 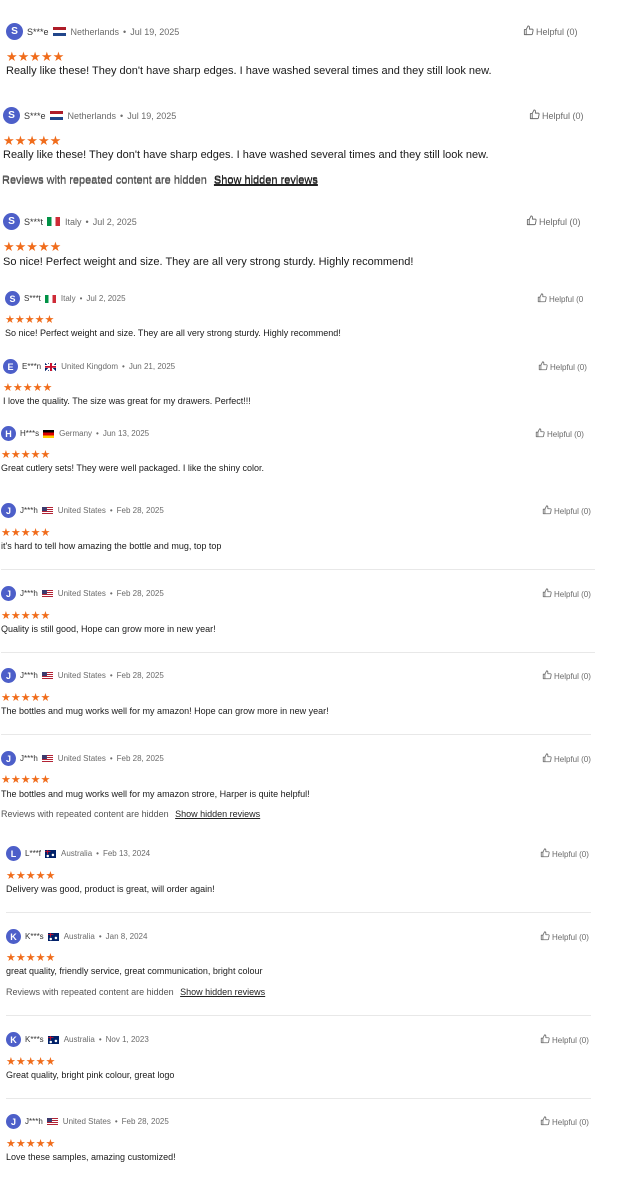 What do you see at coordinates (34, 936) in the screenshot?
I see `reviewer-name: K***s` at bounding box center [34, 936].